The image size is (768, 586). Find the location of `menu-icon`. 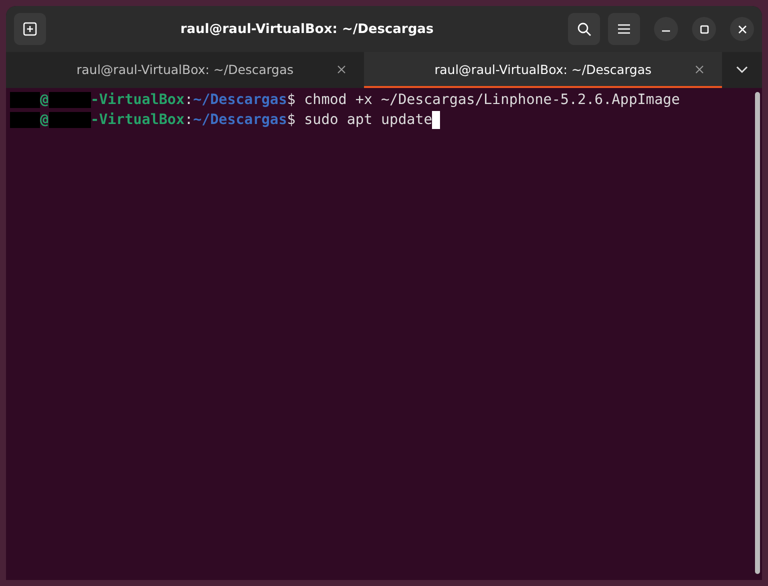

menu-icon is located at coordinates (624, 29).